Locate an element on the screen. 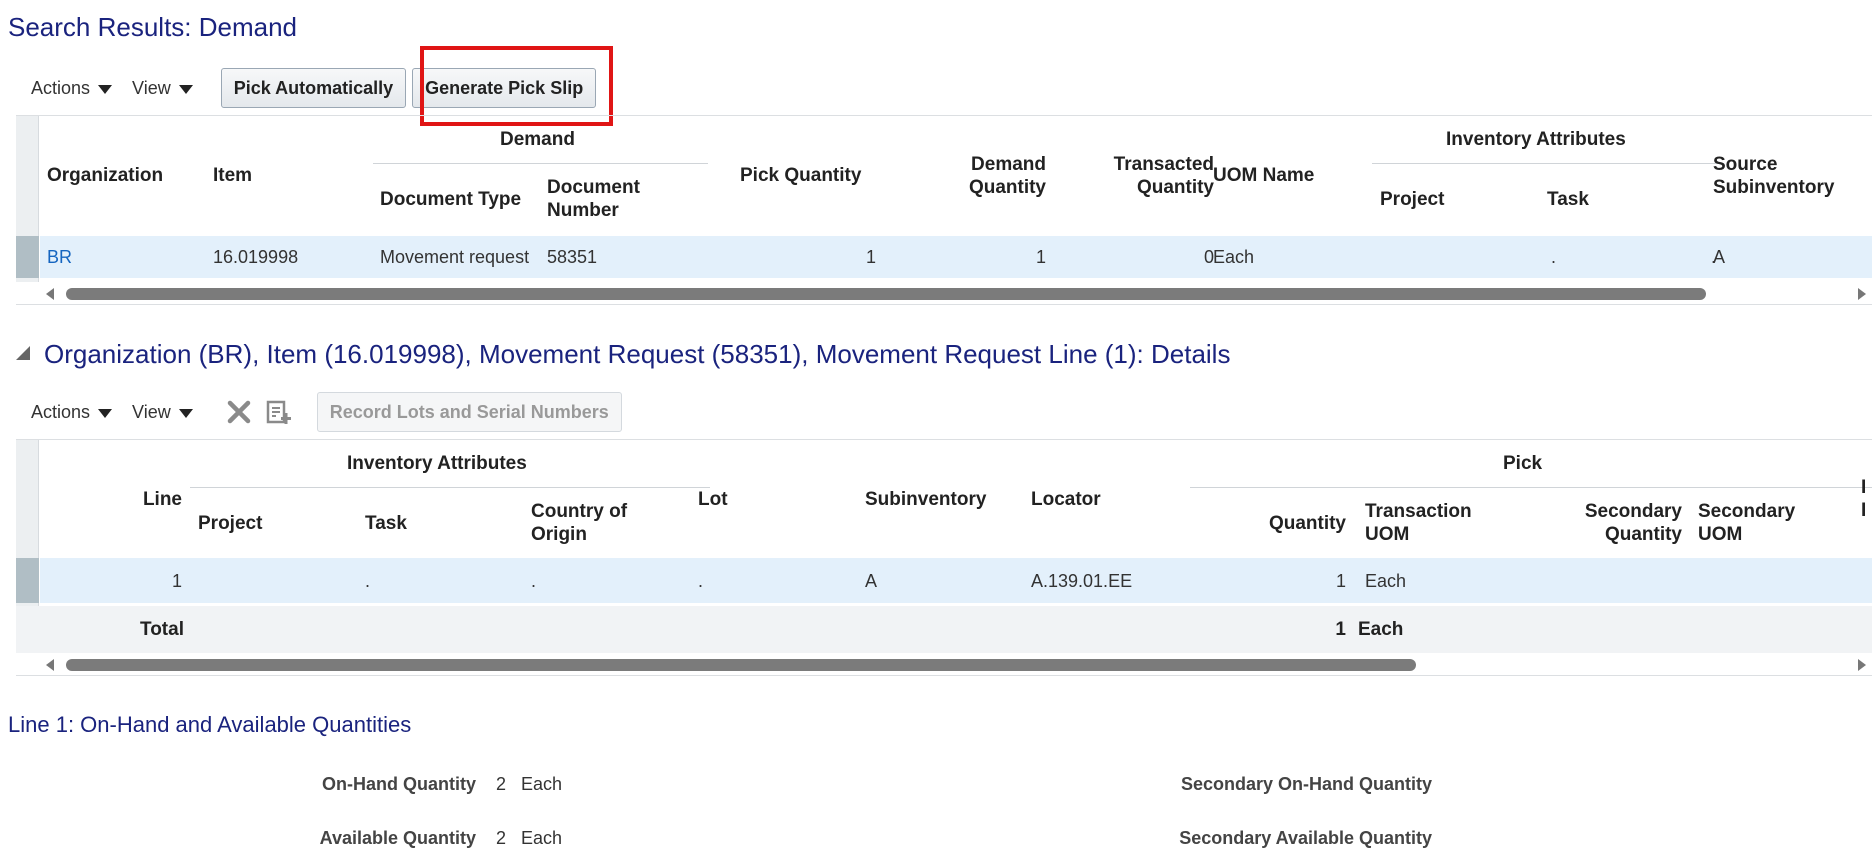 This screenshot has width=1872, height=849. col-country-of-origin-line1: Country of is located at coordinates (579, 511).